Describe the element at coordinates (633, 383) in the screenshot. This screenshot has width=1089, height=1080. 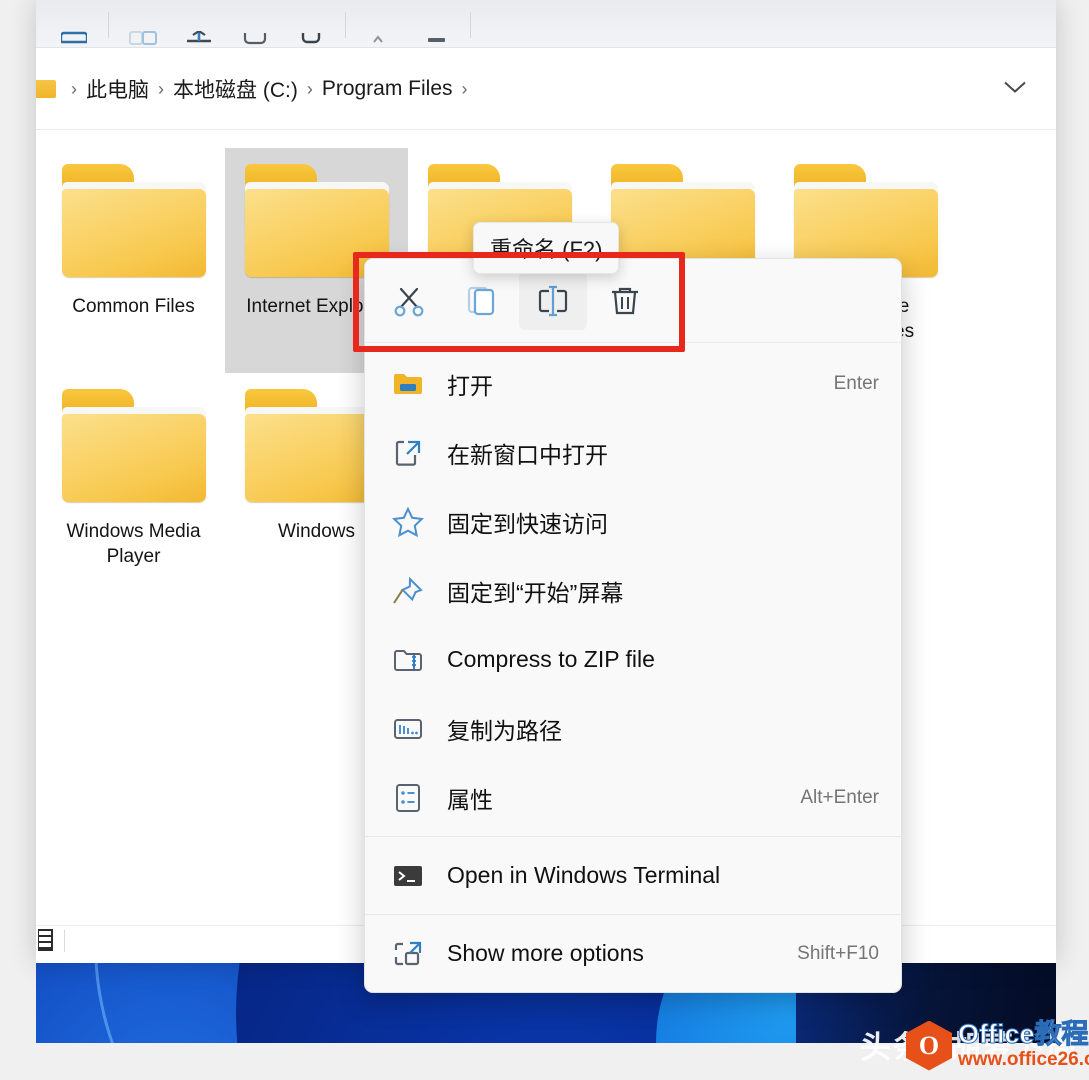
I see `menu-item-open: 打开 Enter` at that location.